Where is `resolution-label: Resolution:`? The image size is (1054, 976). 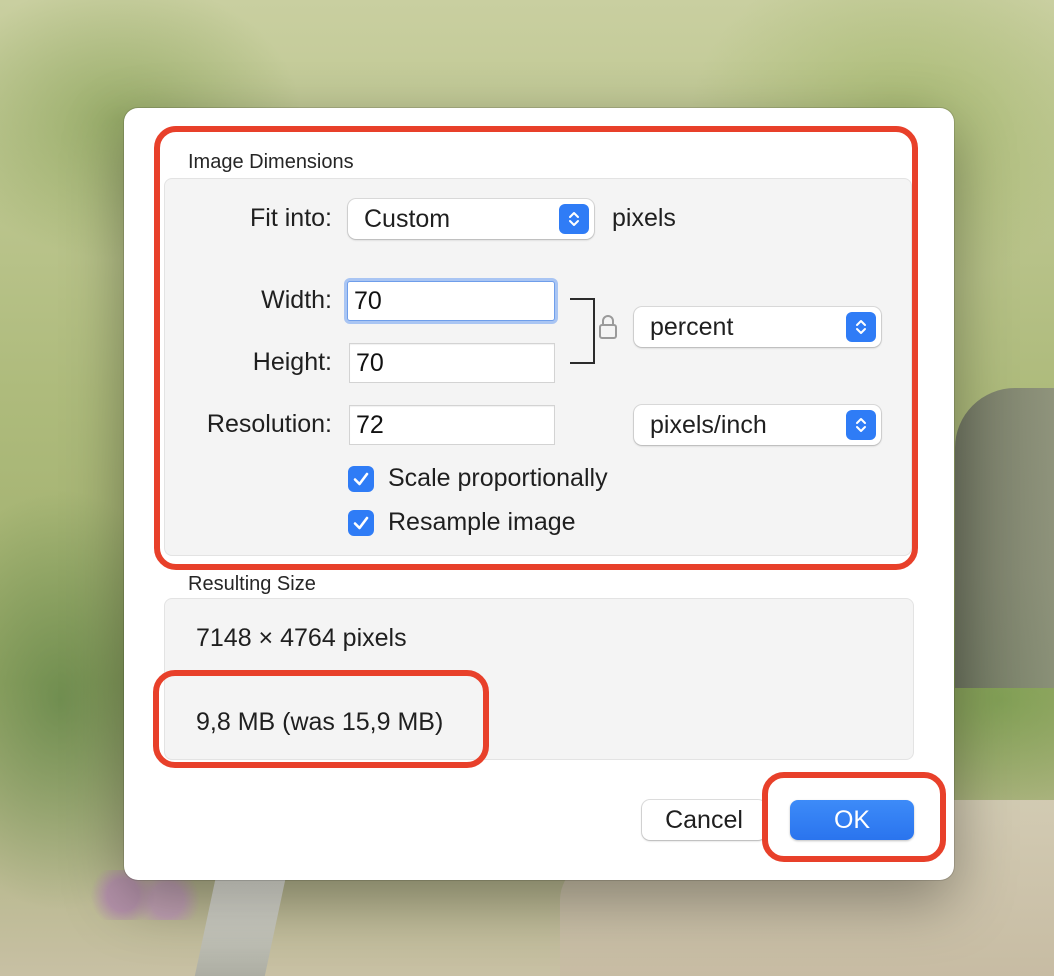
resolution-label: Resolution: is located at coordinates (269, 424).